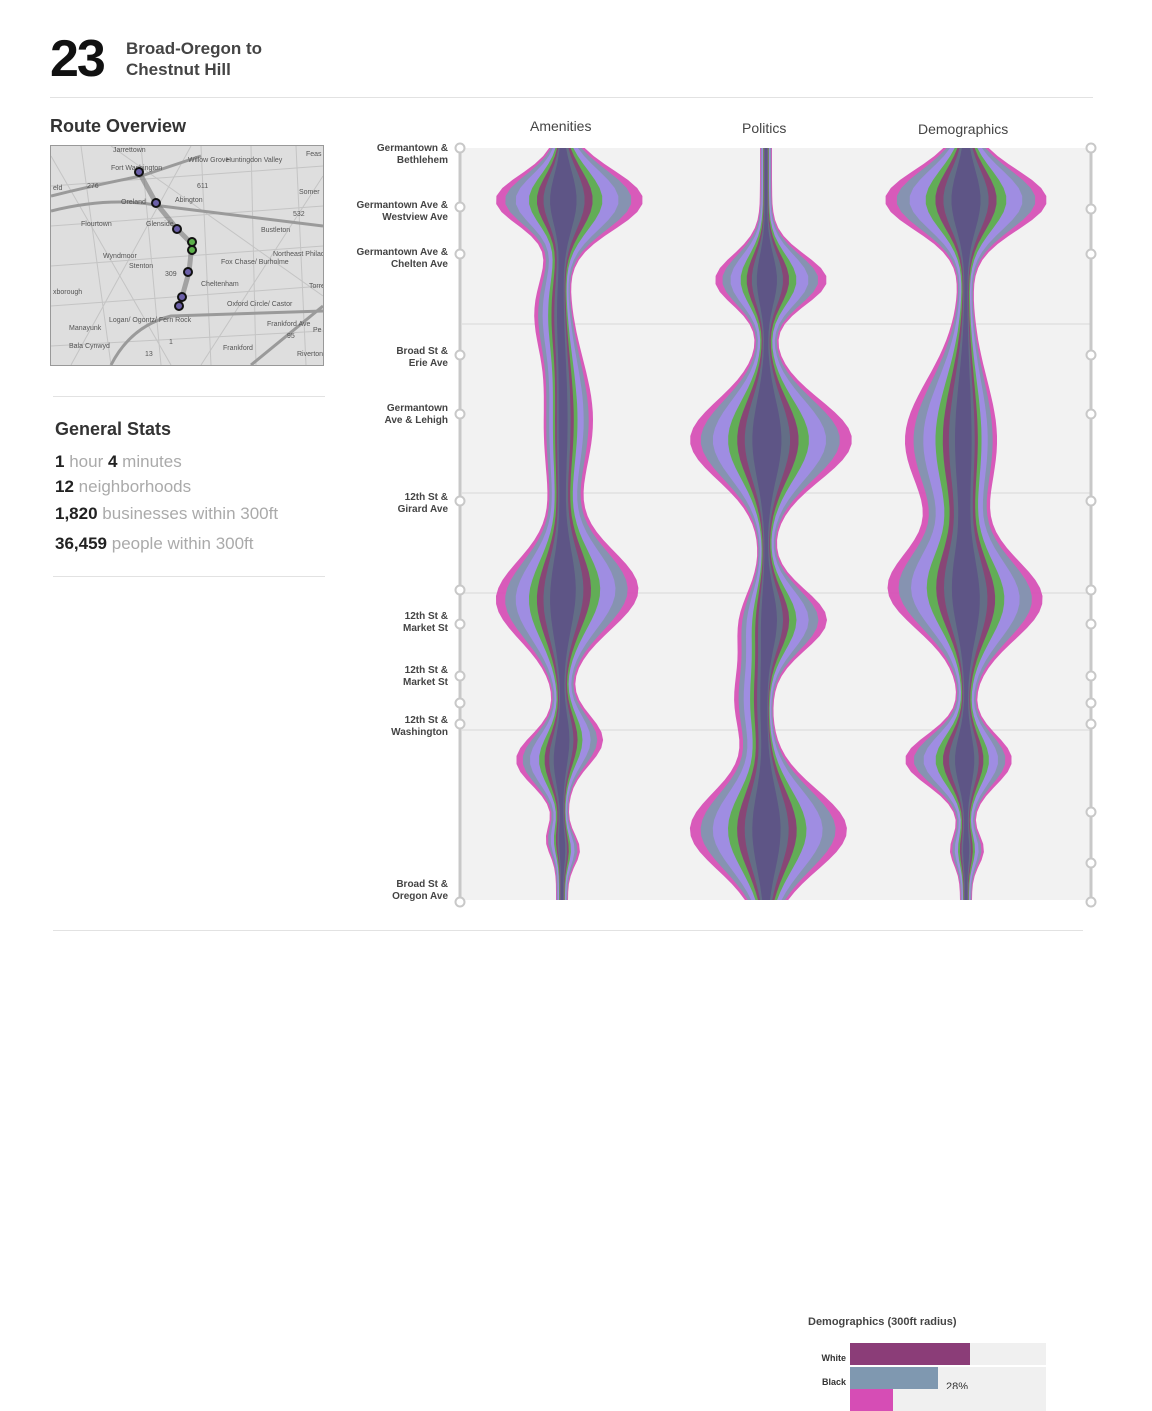 The image size is (1152, 1411). What do you see at coordinates (255, 262) in the screenshot?
I see `map-label: Fox Chase/ Burholme` at bounding box center [255, 262].